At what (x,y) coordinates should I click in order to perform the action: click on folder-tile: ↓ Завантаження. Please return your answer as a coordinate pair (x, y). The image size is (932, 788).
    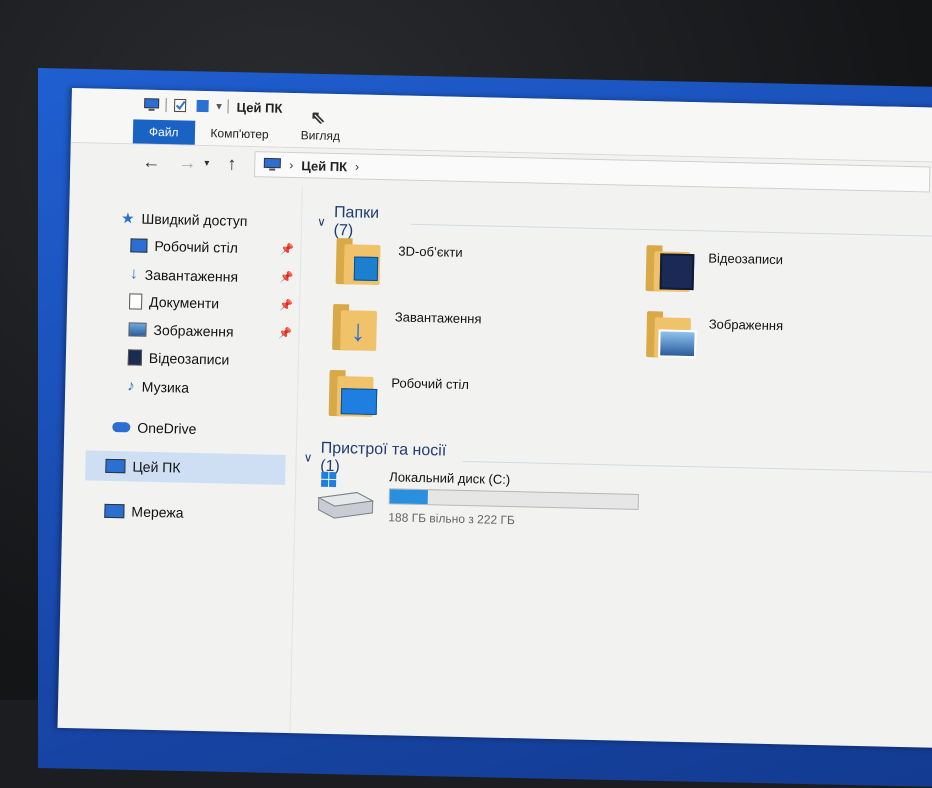
    Looking at the image, I should click on (407, 326).